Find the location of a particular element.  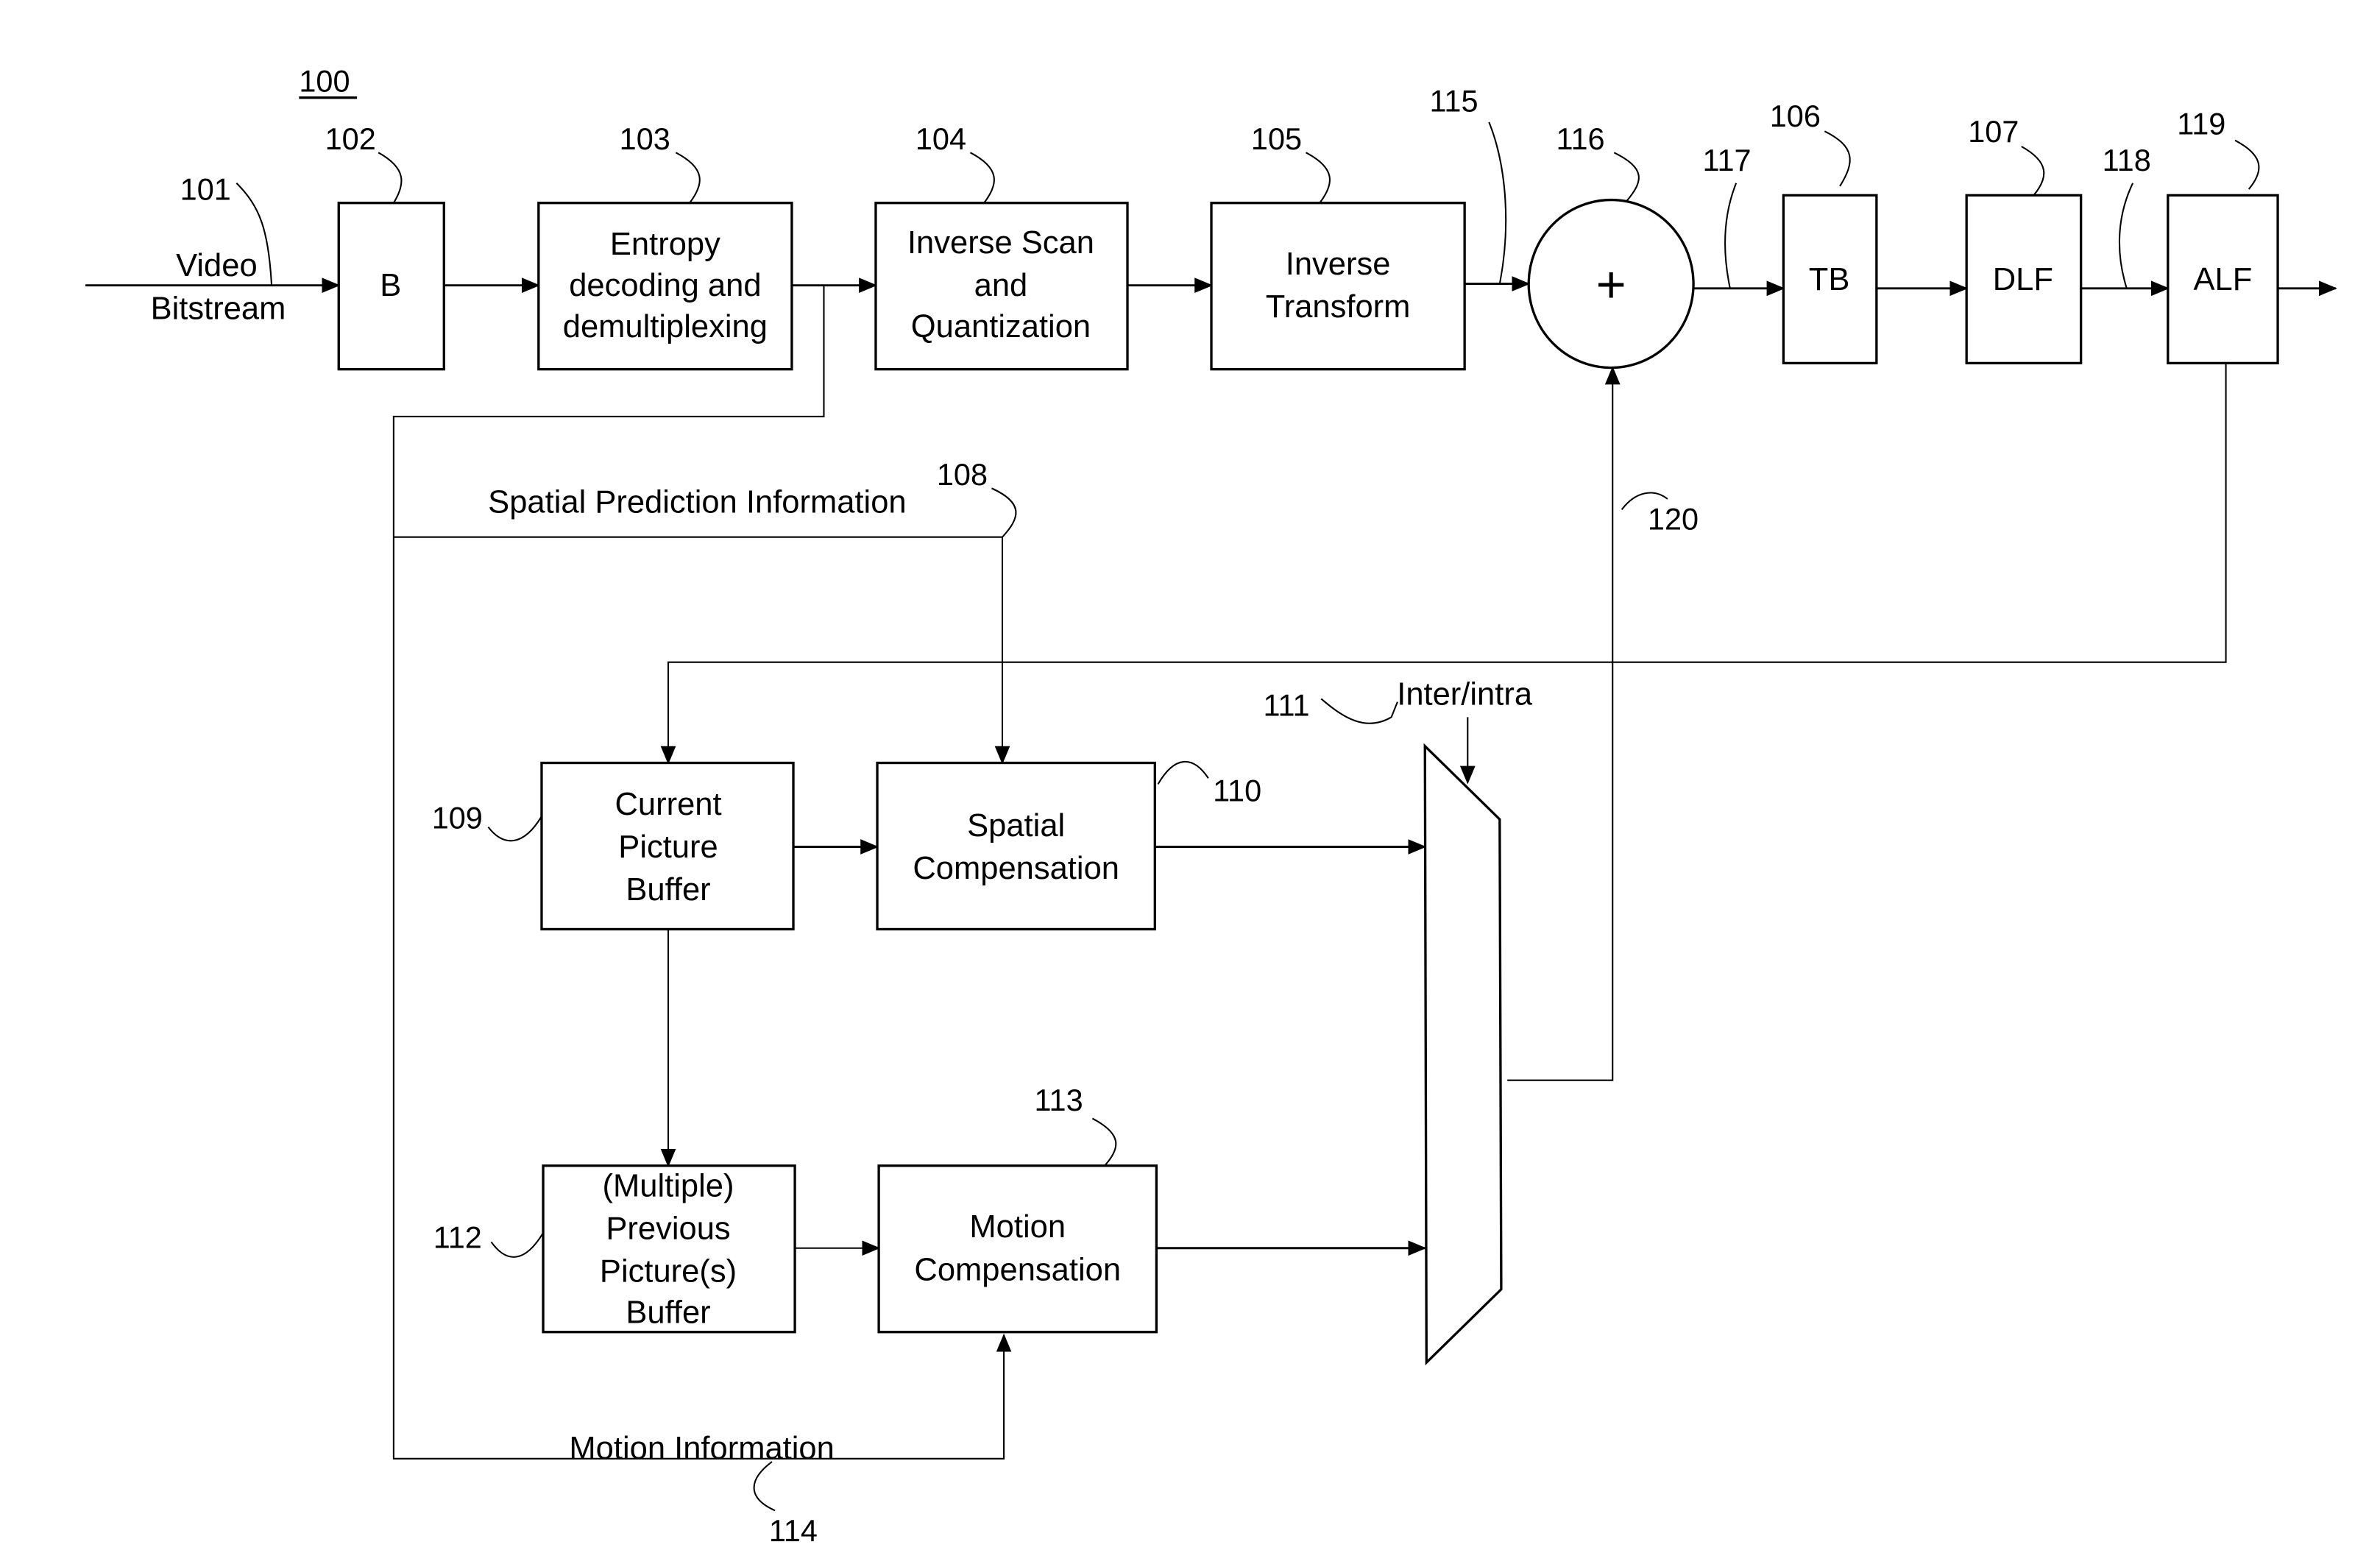

buffer-b-label: B is located at coordinates (390, 285).